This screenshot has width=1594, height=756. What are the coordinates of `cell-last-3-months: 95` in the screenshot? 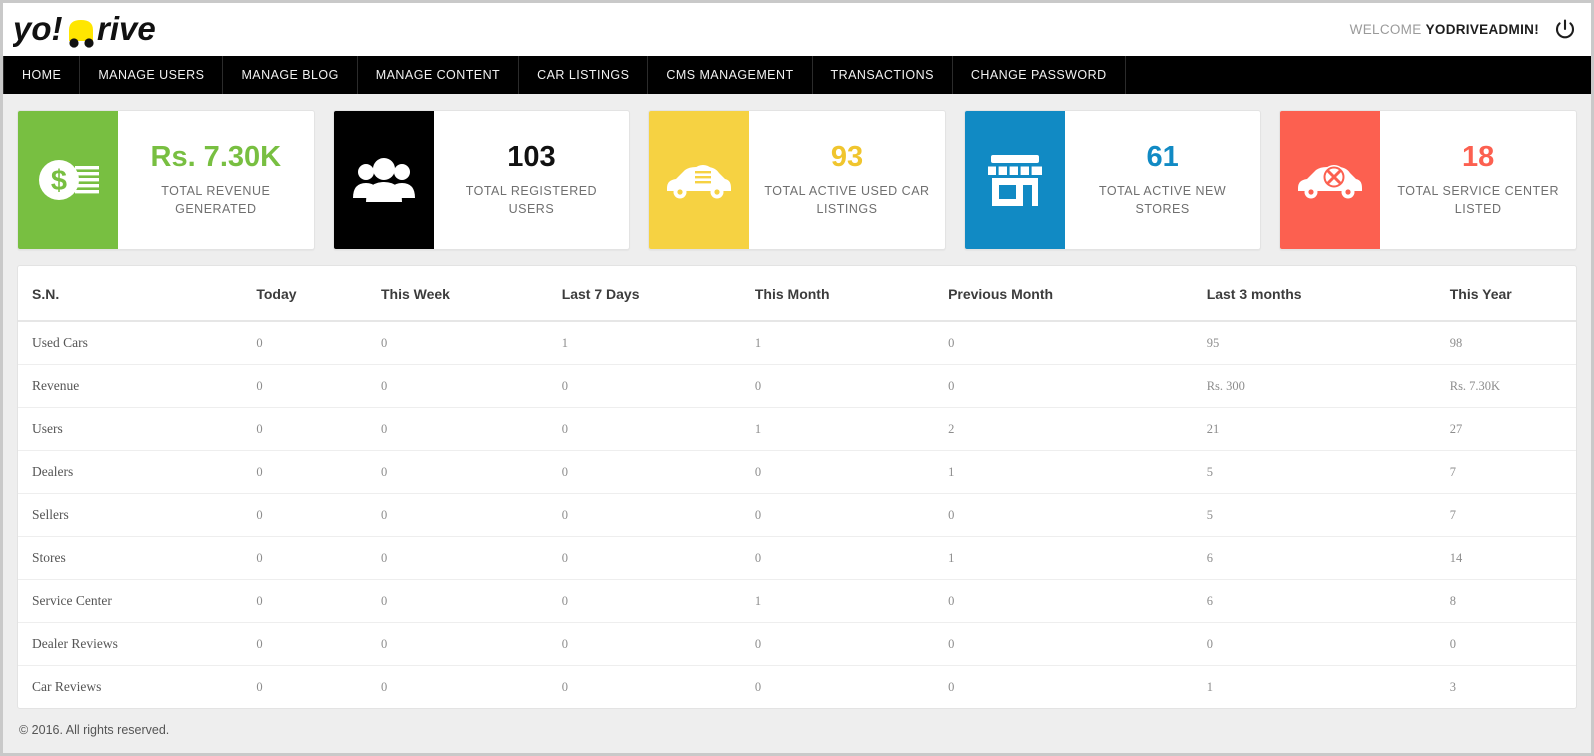 It's located at (1314, 343).